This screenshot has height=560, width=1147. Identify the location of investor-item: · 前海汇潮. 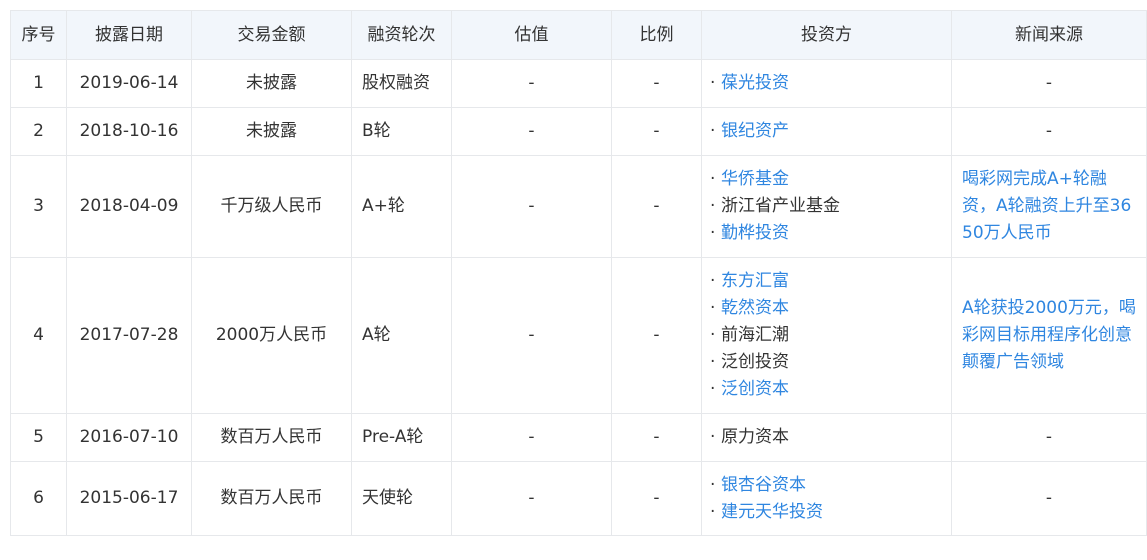
(830, 335).